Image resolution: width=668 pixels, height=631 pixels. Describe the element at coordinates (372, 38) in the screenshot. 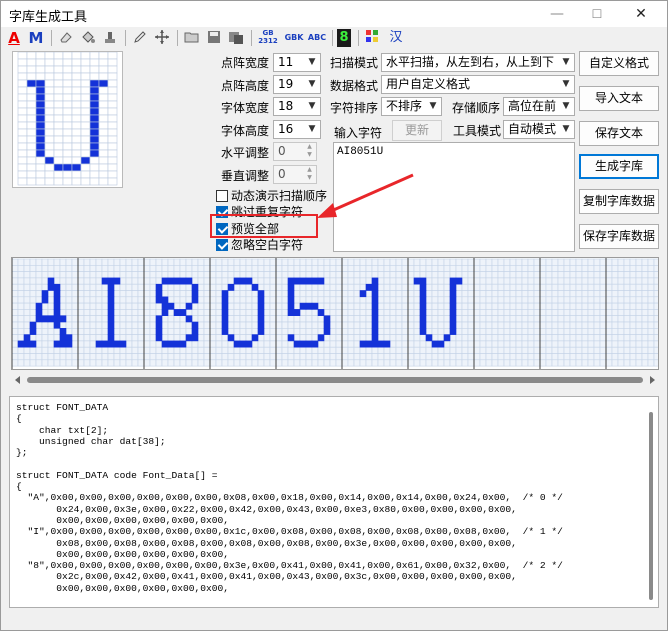

I see `color-grid-icon` at that location.